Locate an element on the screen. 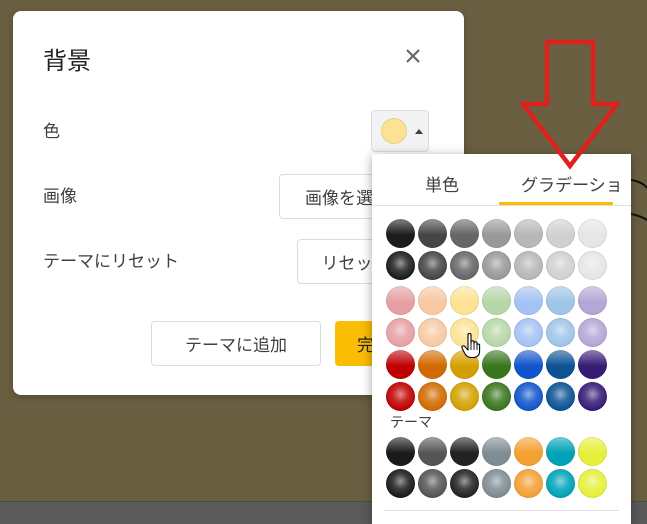  image-label: 画像 is located at coordinates (60, 197).